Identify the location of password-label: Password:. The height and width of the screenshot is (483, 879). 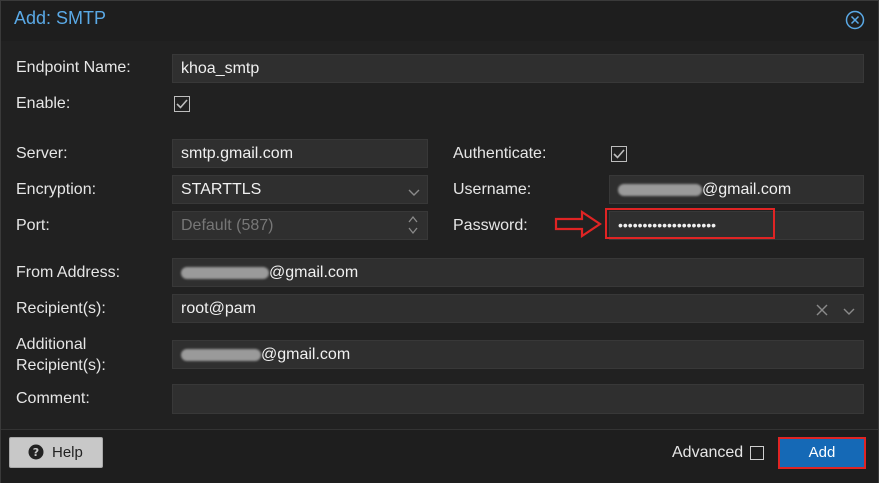
(490, 225).